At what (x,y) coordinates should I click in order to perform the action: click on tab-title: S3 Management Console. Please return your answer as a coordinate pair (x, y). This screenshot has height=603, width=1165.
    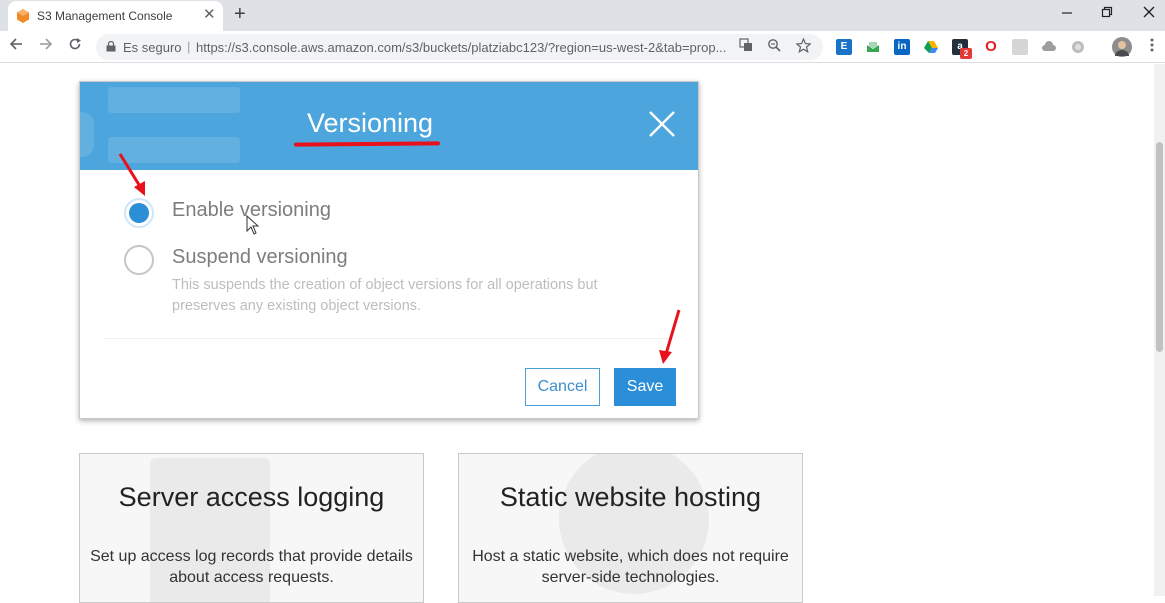
    Looking at the image, I should click on (105, 16).